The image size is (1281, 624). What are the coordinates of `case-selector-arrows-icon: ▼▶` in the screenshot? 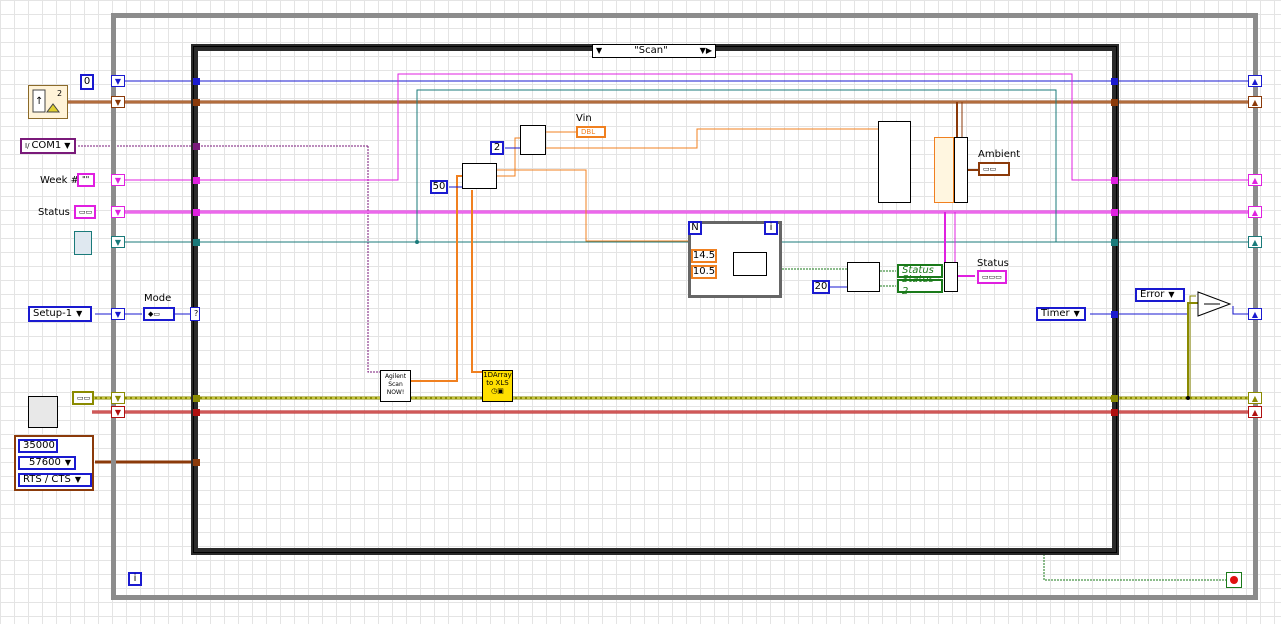 It's located at (706, 51).